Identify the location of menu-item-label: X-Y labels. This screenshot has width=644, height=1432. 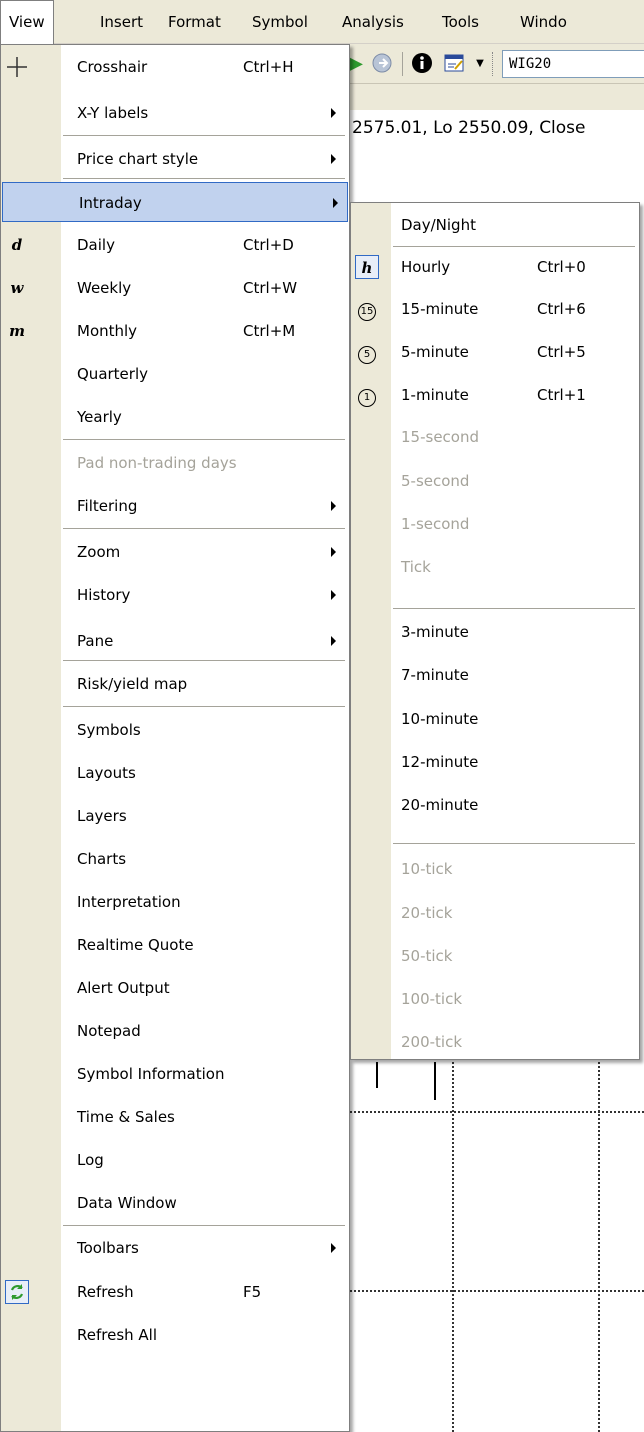
(113, 113).